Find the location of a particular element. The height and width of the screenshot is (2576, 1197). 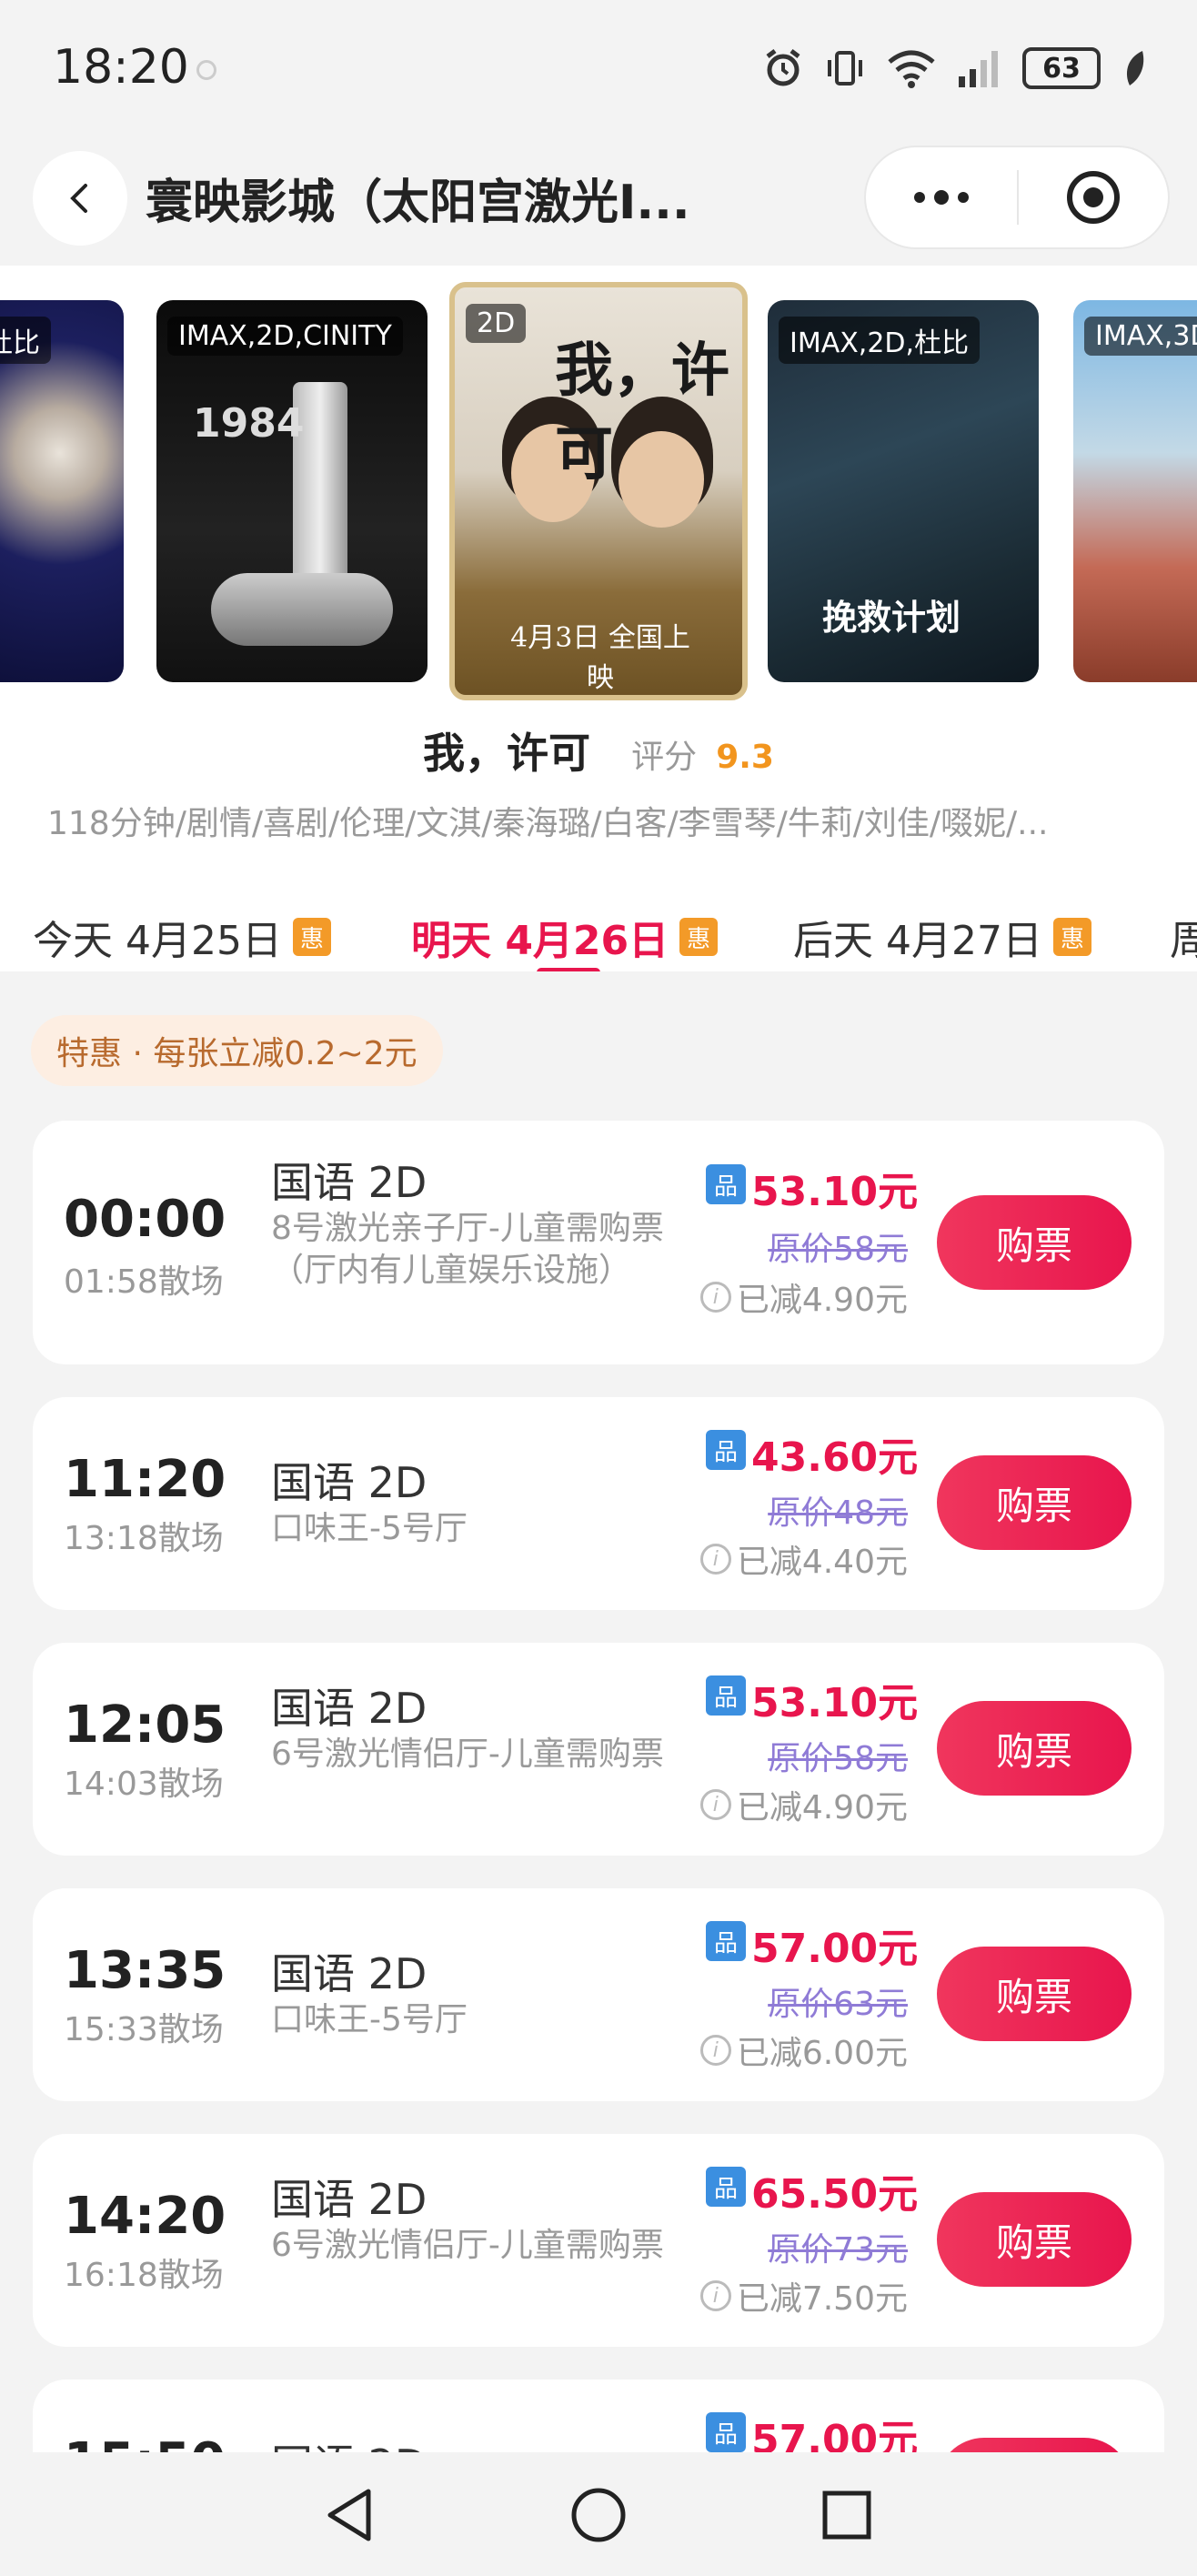

end-time: 16:18散场 is located at coordinates (144, 2275).